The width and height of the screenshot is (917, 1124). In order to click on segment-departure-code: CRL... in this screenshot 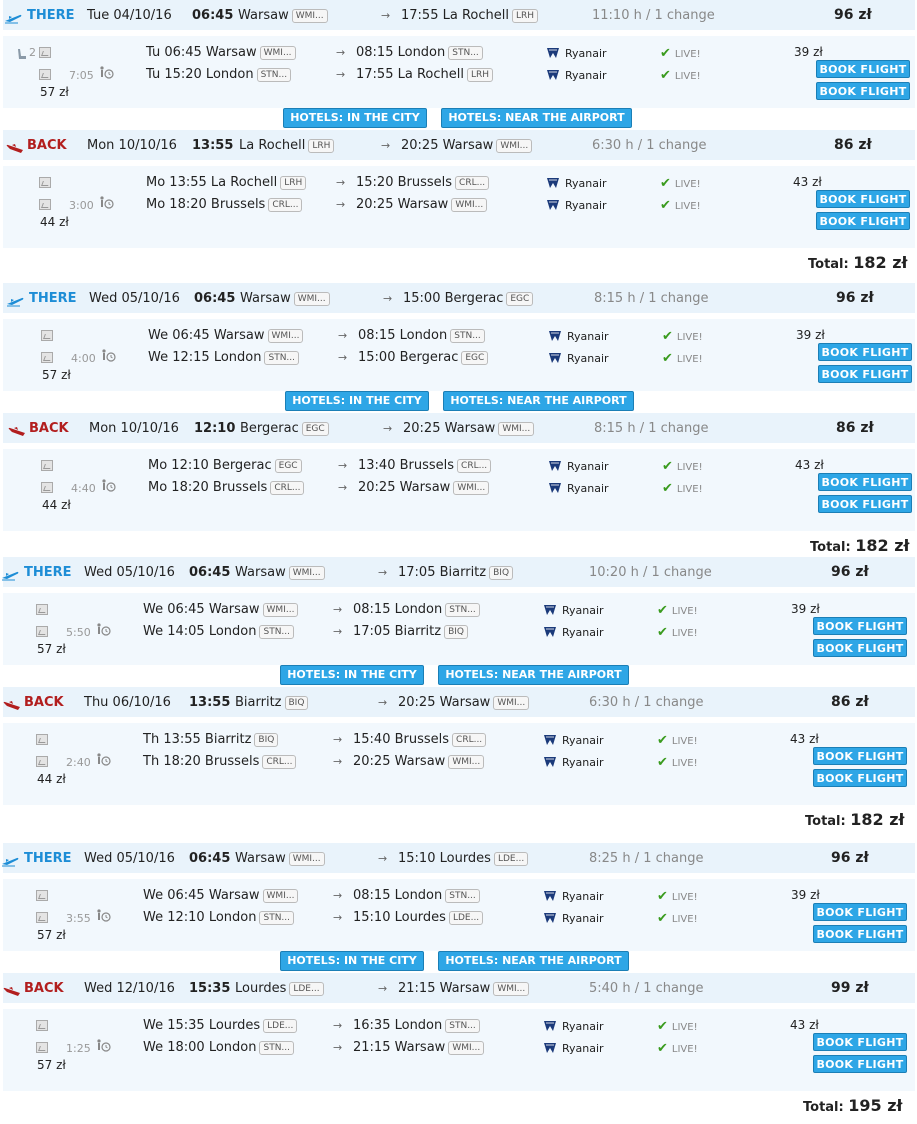, I will do `click(287, 488)`.